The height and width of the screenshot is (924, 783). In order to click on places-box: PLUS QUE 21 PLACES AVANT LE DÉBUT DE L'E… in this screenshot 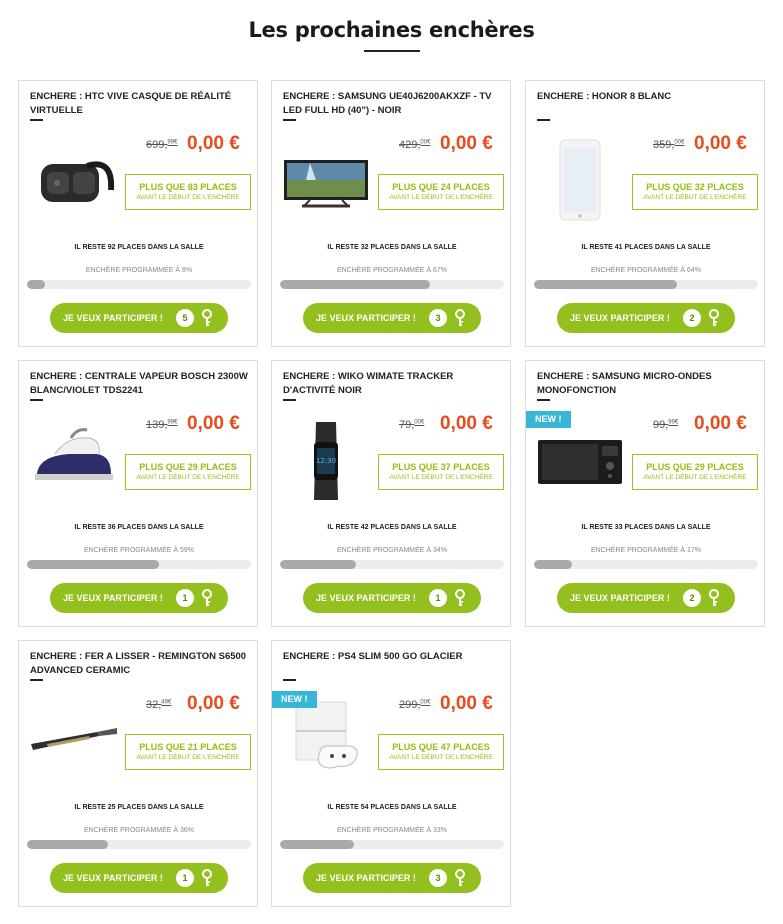, I will do `click(188, 752)`.